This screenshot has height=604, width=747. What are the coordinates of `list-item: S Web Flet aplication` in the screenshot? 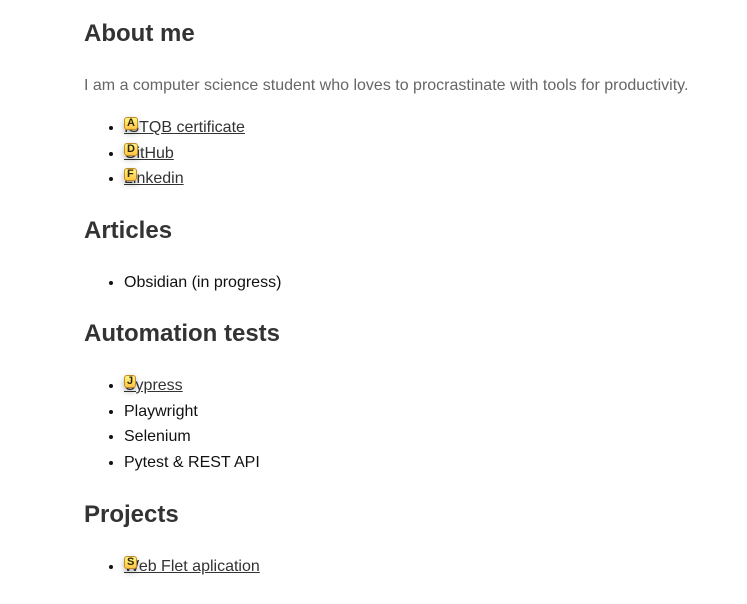 It's located at (192, 567).